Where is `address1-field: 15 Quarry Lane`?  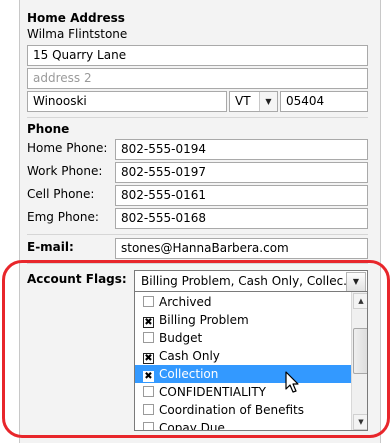
address1-field: 15 Quarry Lane is located at coordinates (197, 55).